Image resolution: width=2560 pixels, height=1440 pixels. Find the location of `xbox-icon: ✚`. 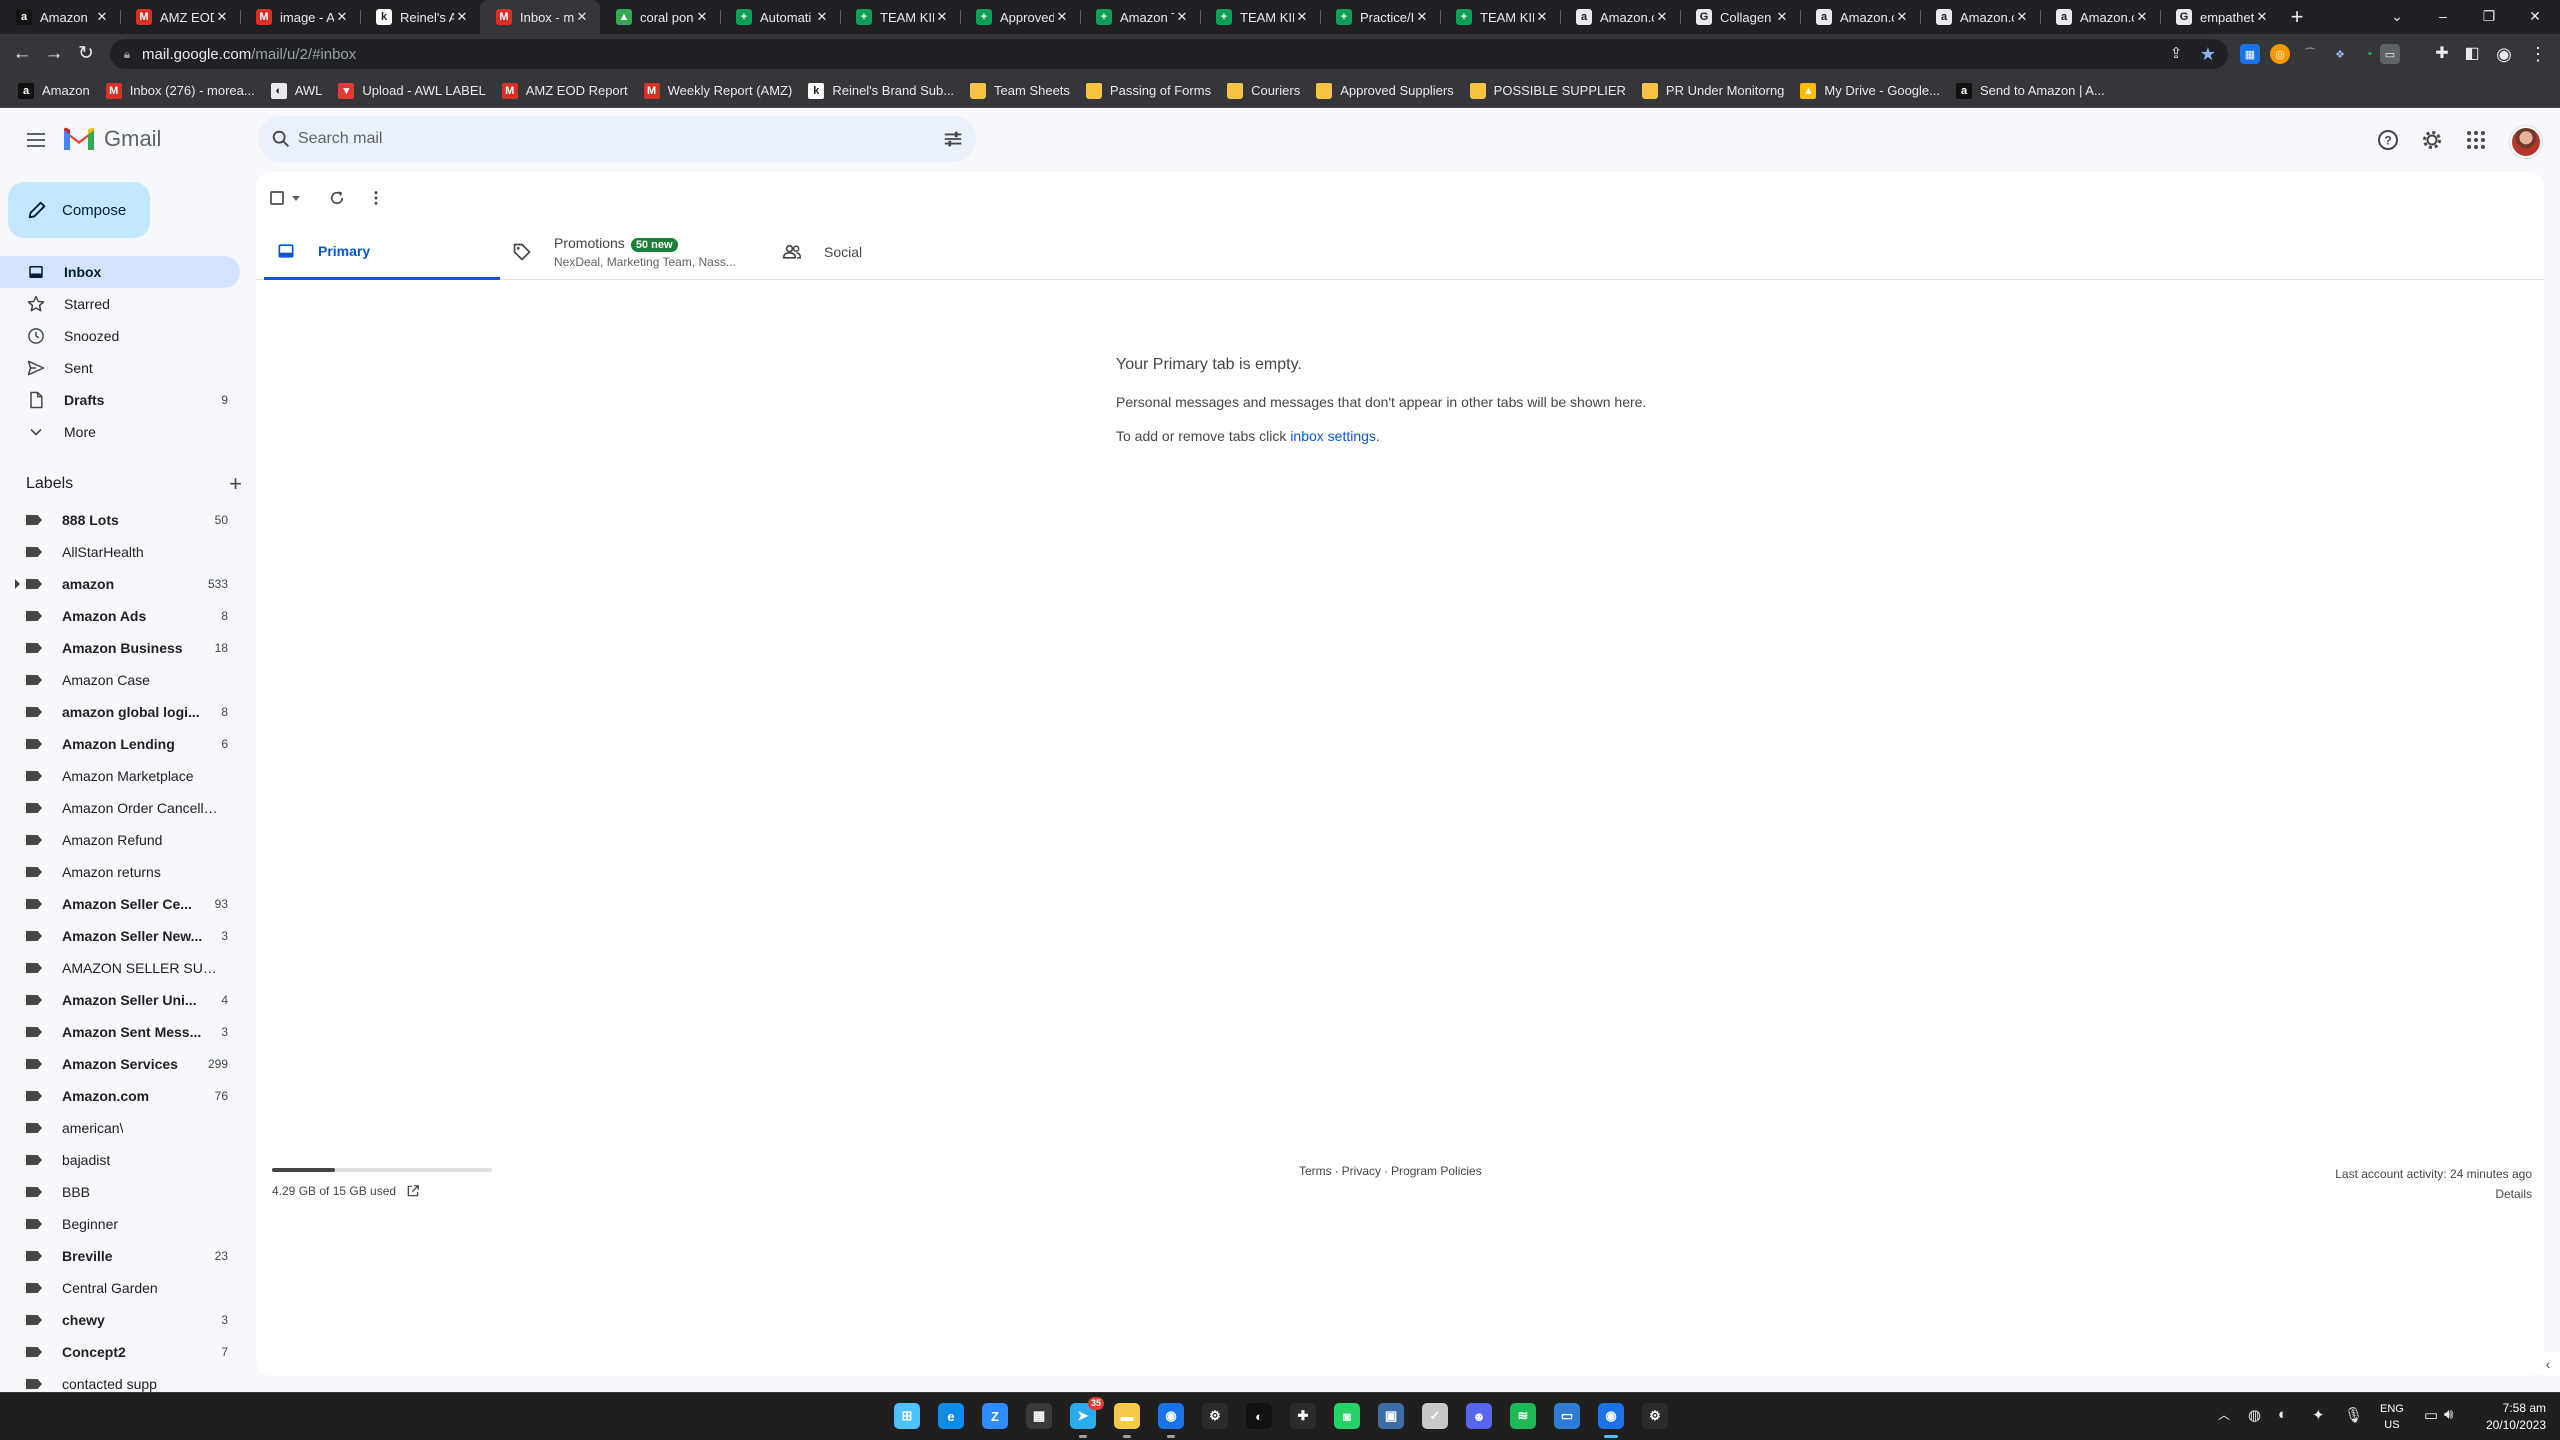

xbox-icon: ✚ is located at coordinates (1303, 1416).